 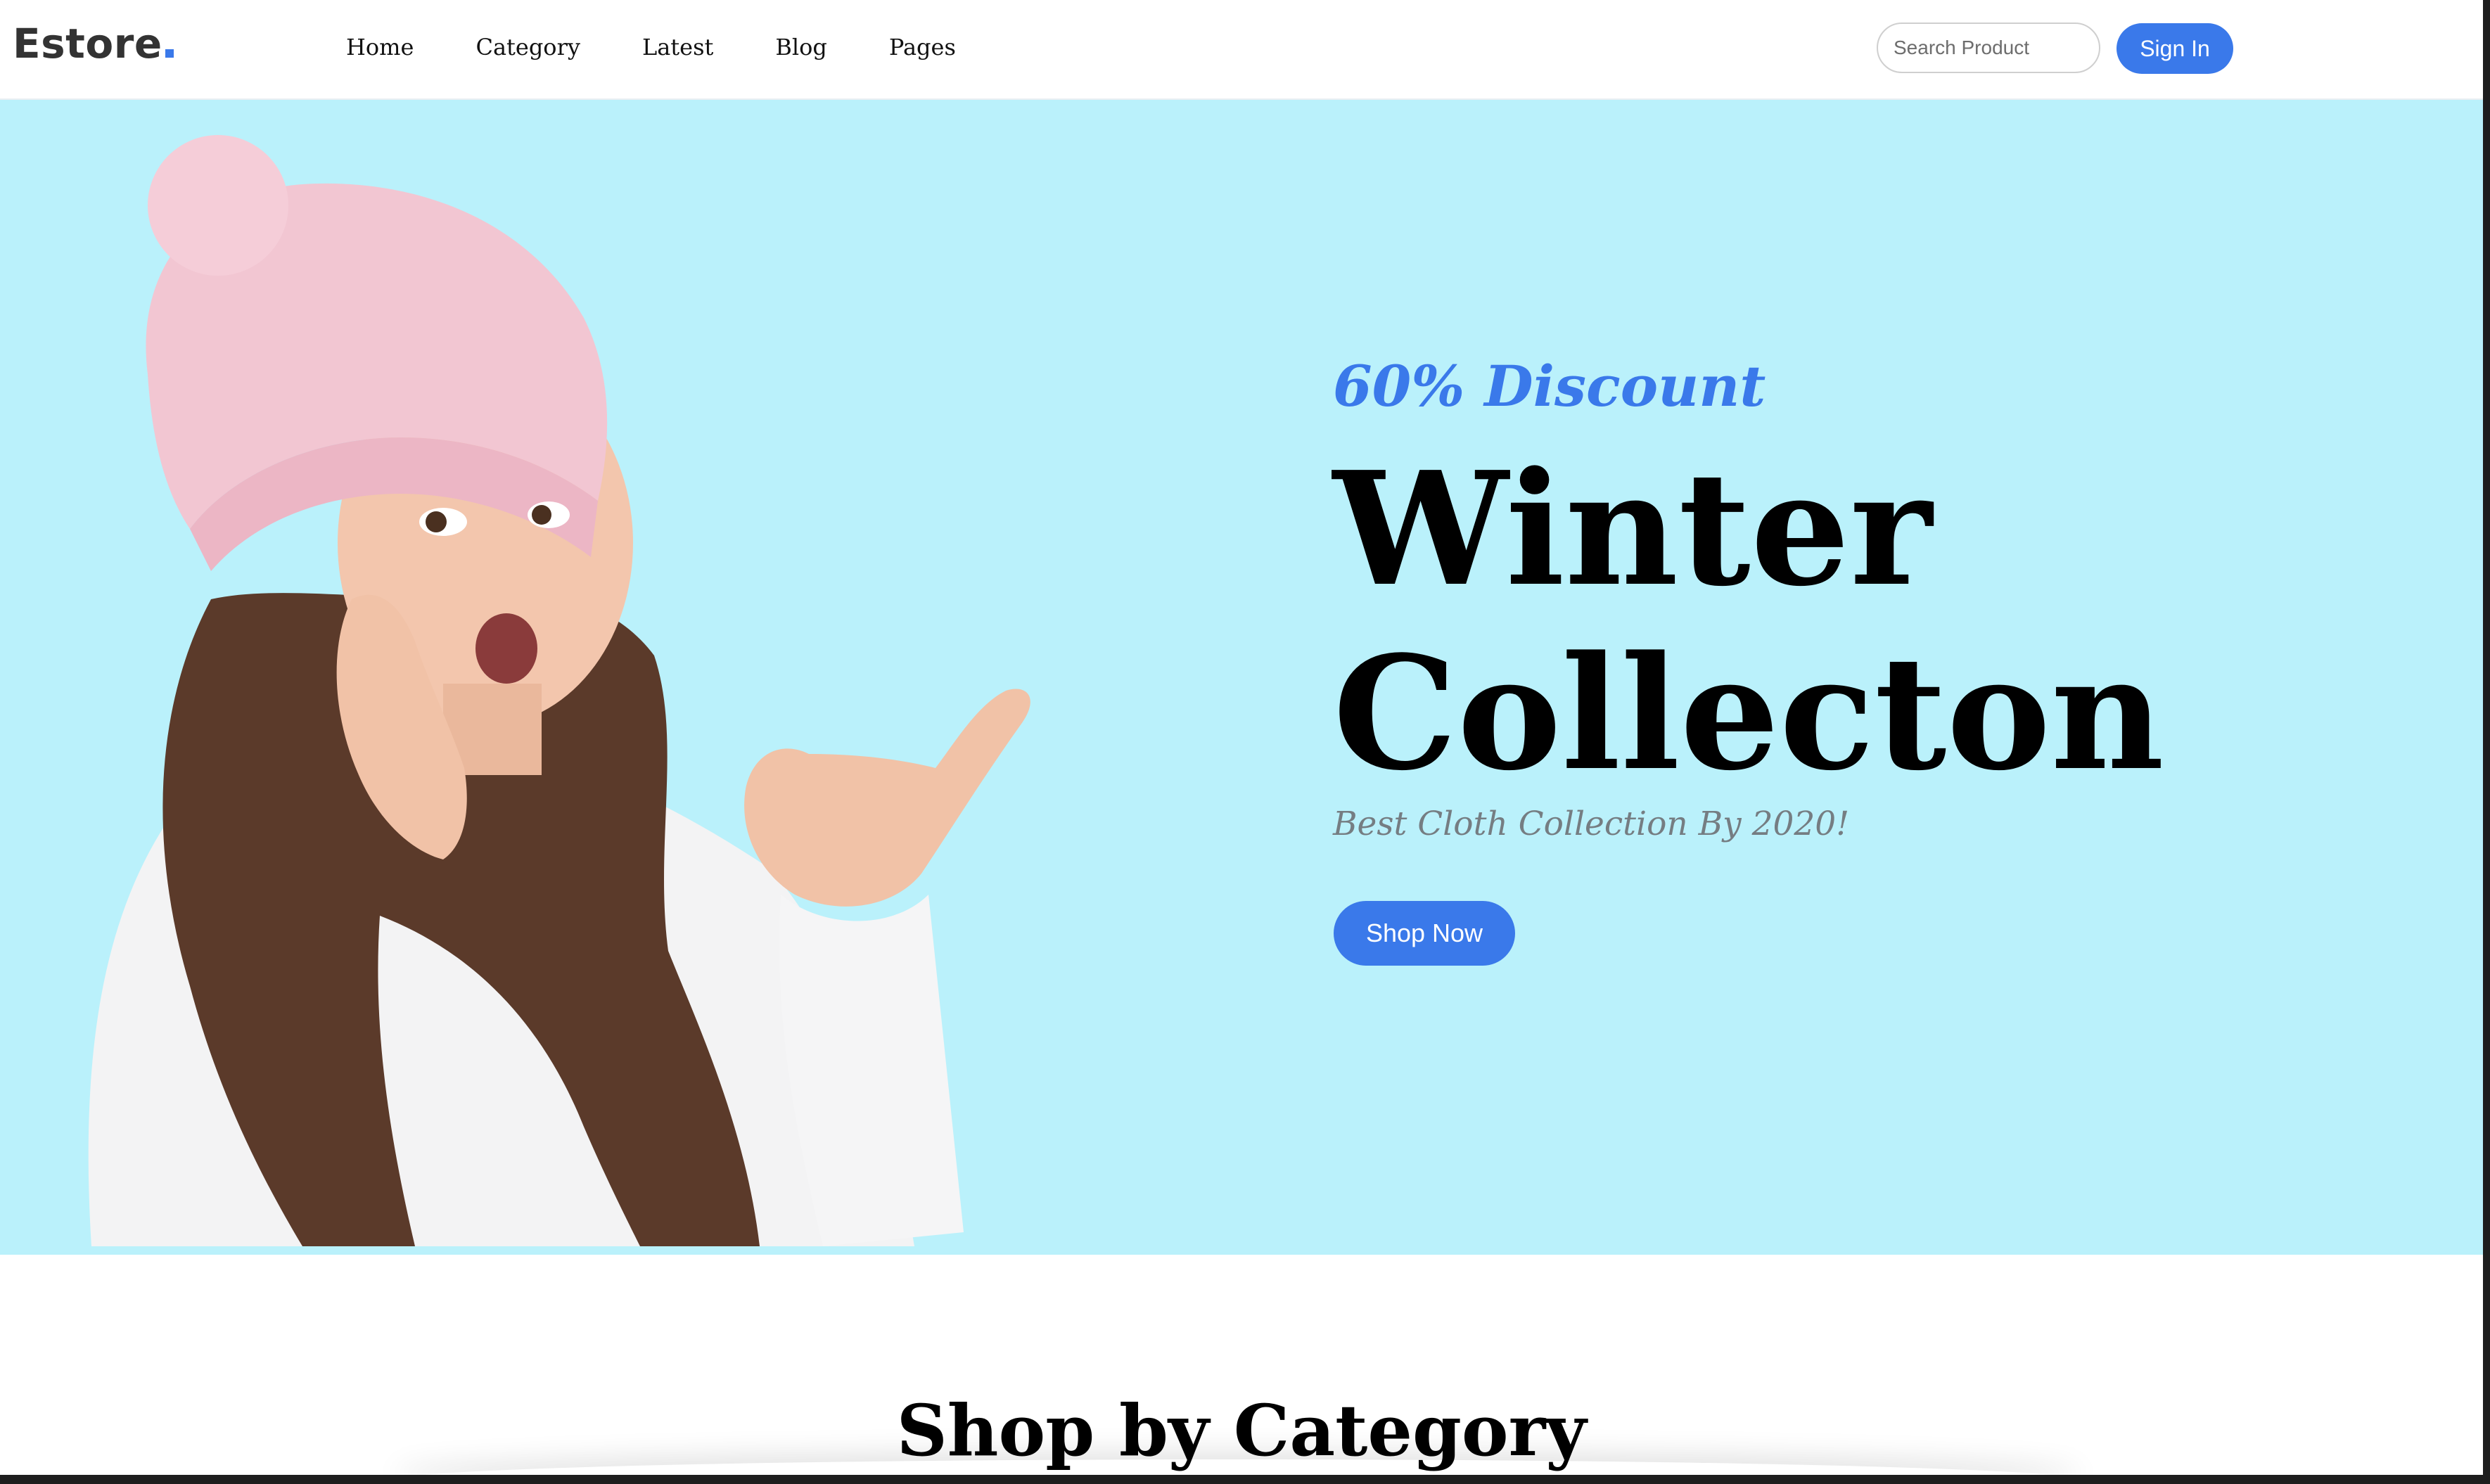 What do you see at coordinates (1241, 1431) in the screenshot?
I see `section-title: Shop by Category` at bounding box center [1241, 1431].